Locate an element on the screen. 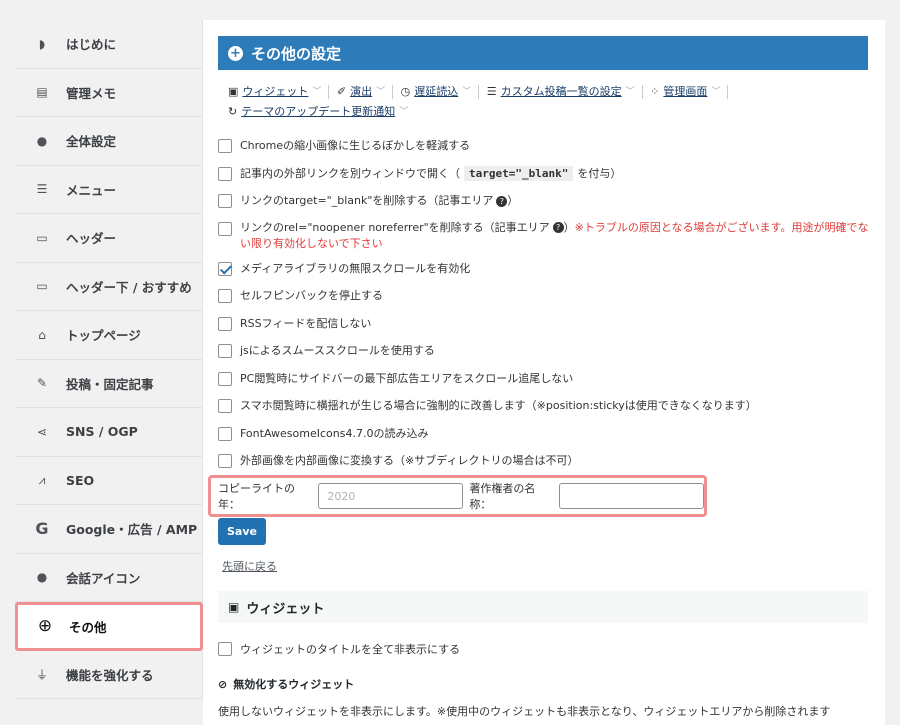 This screenshot has height=725, width=900. option-rss-disable: RSSフィードを配信しない is located at coordinates (548, 329).